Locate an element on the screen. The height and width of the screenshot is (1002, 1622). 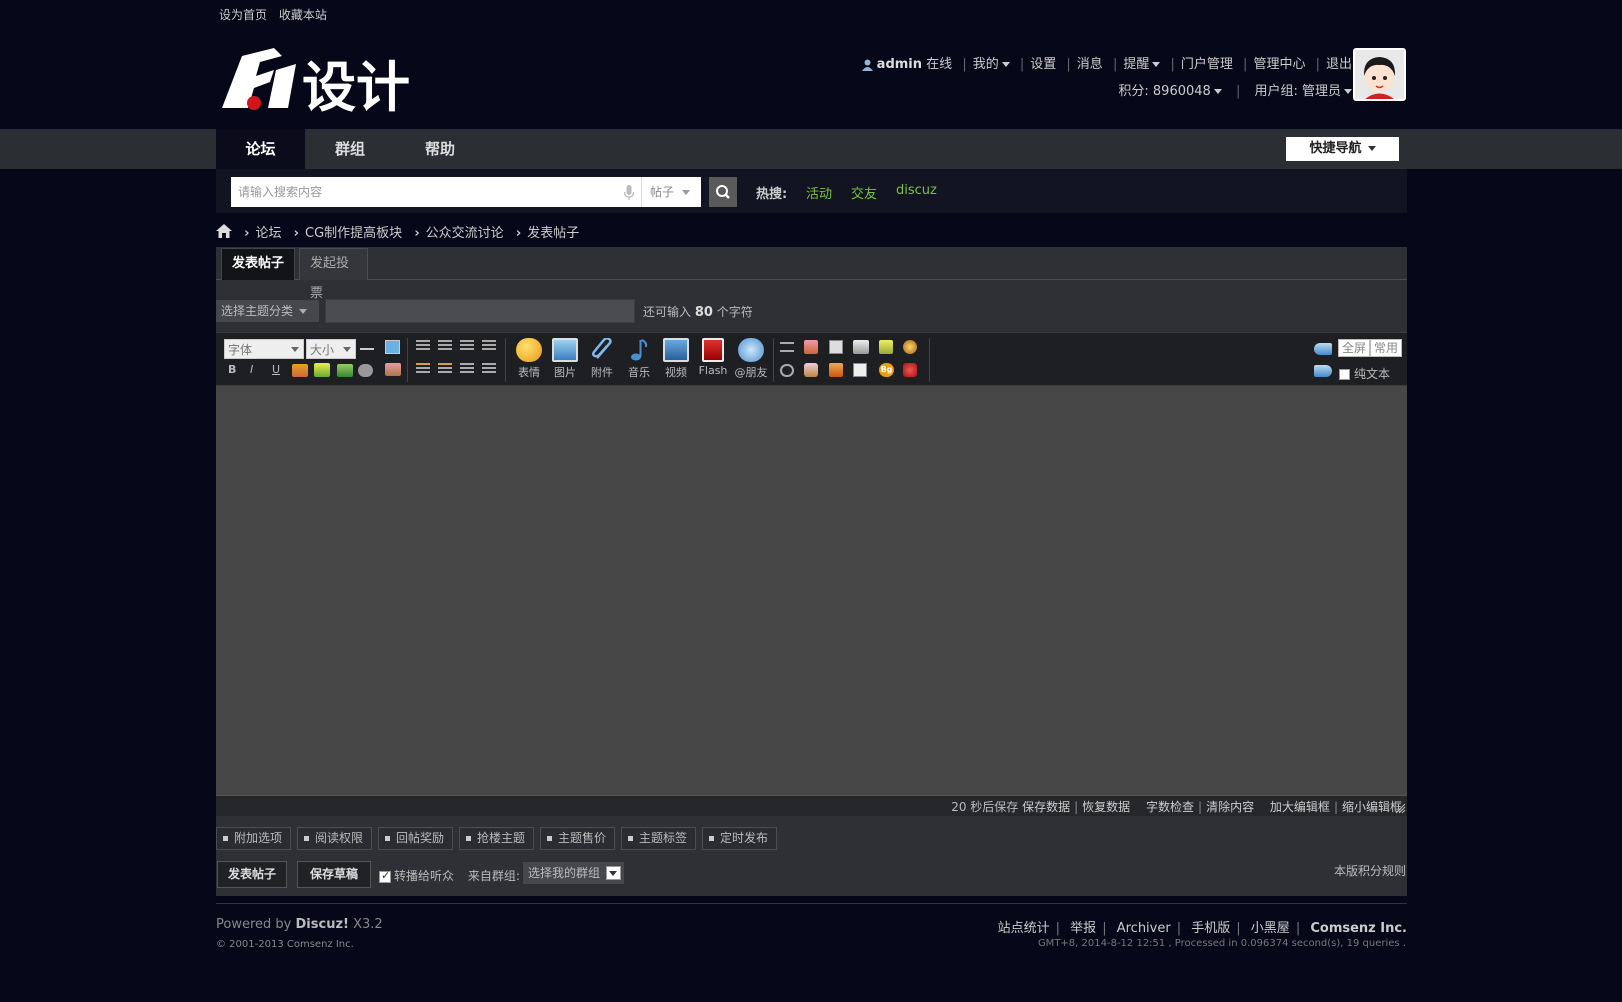
home-icon is located at coordinates (224, 231).